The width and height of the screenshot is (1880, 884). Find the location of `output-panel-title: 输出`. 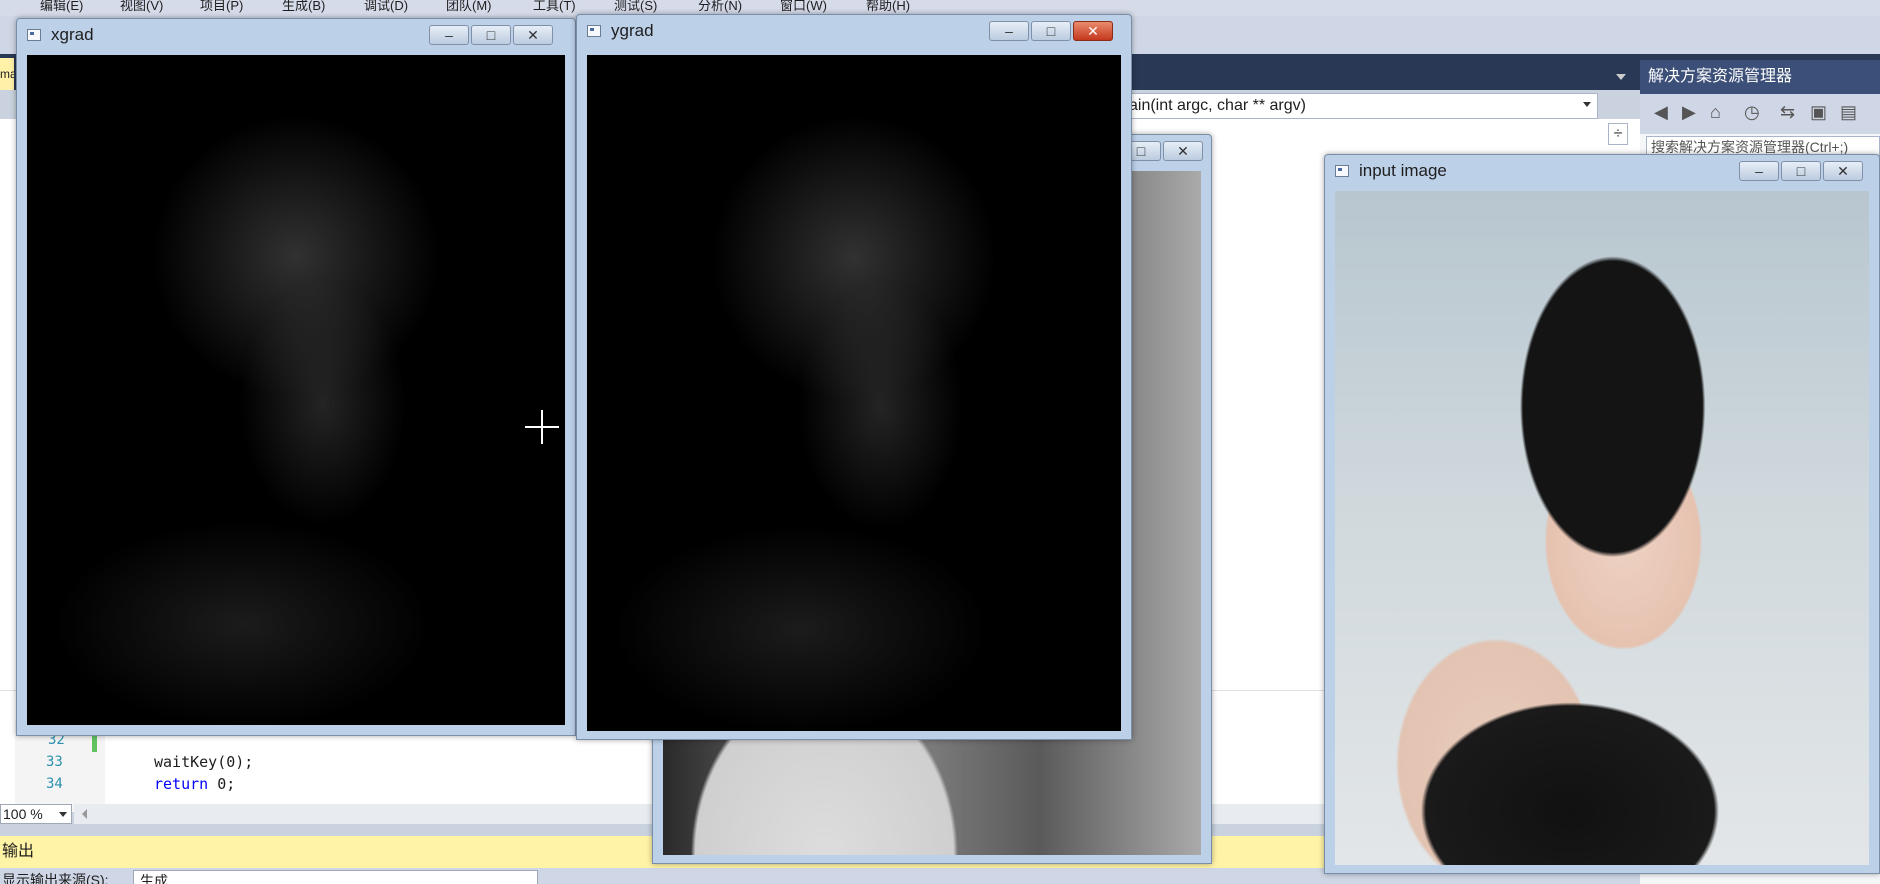

output-panel-title: 输出 is located at coordinates (18, 851).